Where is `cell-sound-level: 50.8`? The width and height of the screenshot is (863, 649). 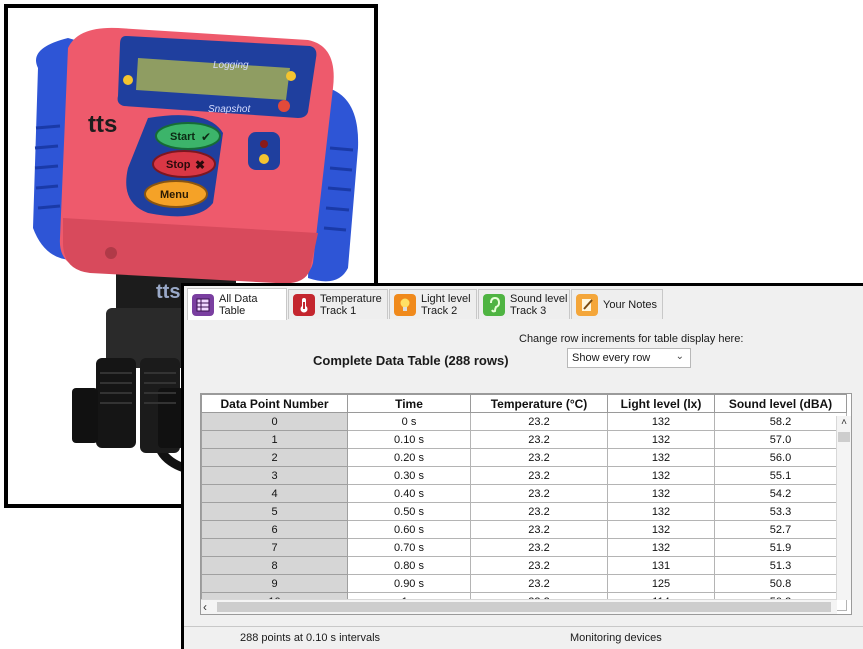
cell-sound-level: 50.8 is located at coordinates (780, 583).